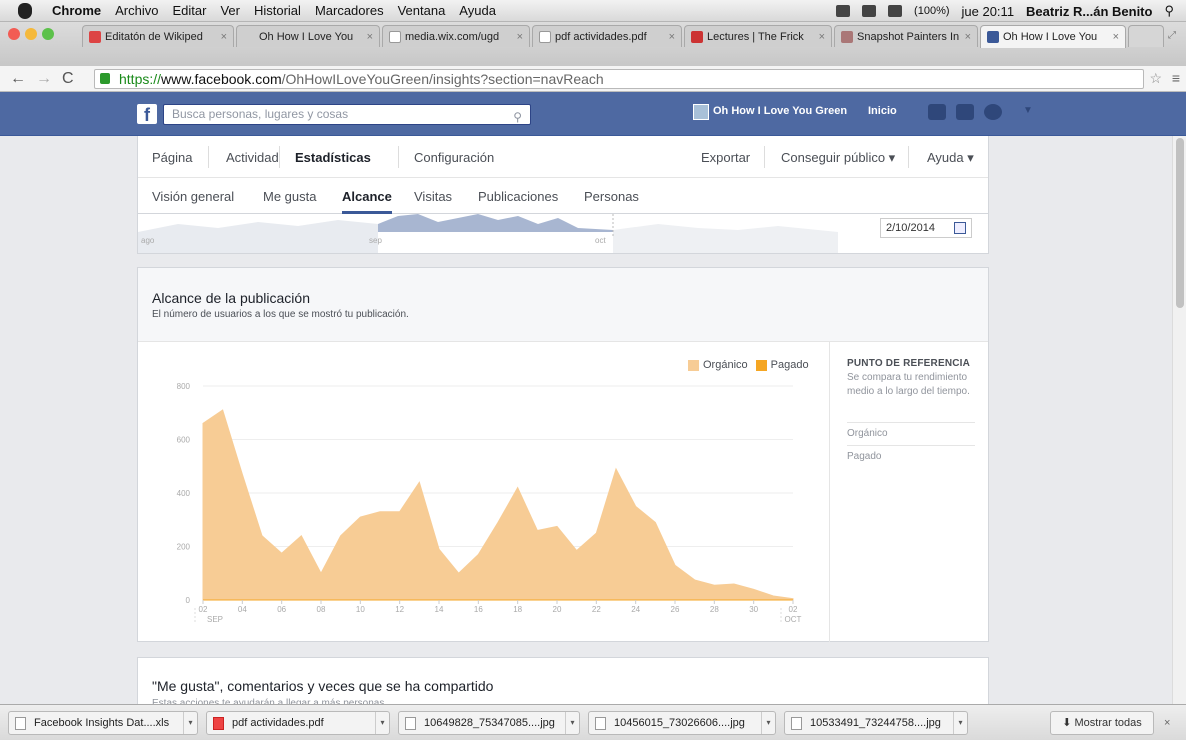 This screenshot has height=740, width=1186. I want to click on browser-tab: Oh How I Love You ×, so click(308, 36).